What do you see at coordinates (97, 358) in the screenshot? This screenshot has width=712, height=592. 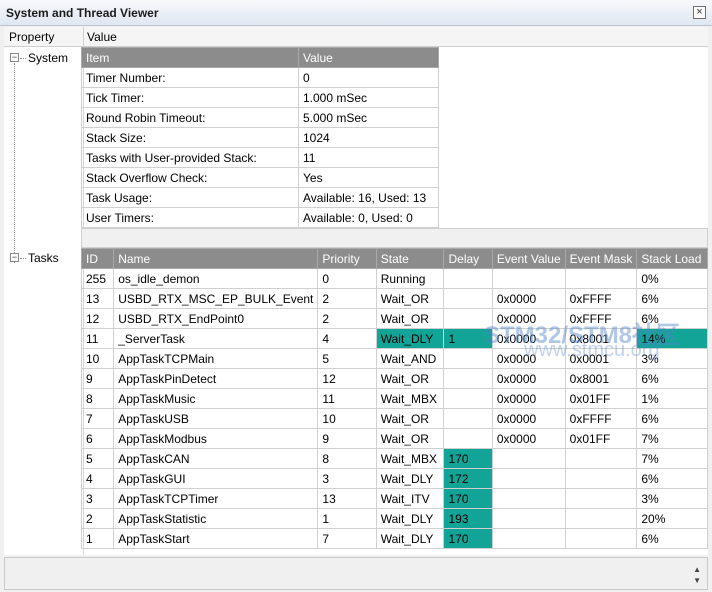 I see `id-cell: 10` at bounding box center [97, 358].